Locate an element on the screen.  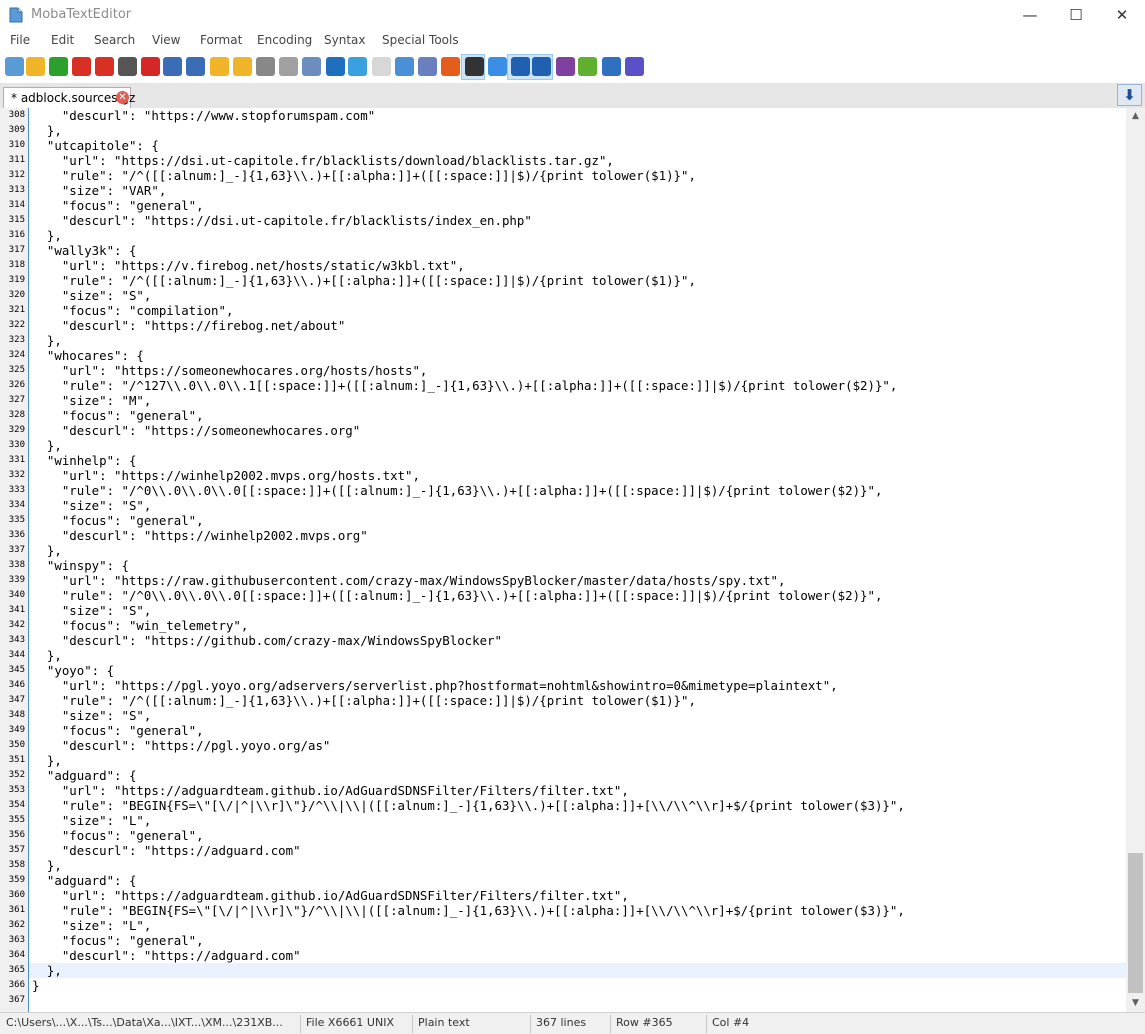
close-button: ✕ is located at coordinates (1122, 15).